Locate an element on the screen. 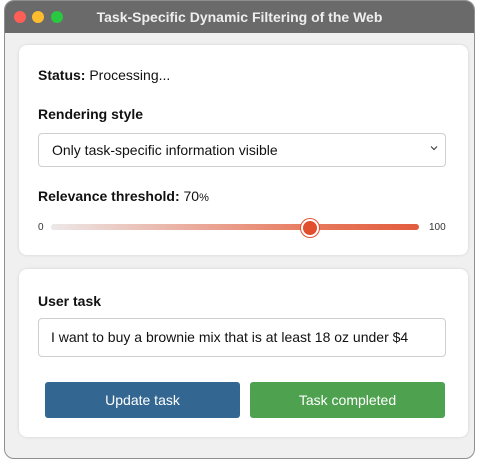  relevance-threshold-label: Relevance threshold: is located at coordinates (109, 196).